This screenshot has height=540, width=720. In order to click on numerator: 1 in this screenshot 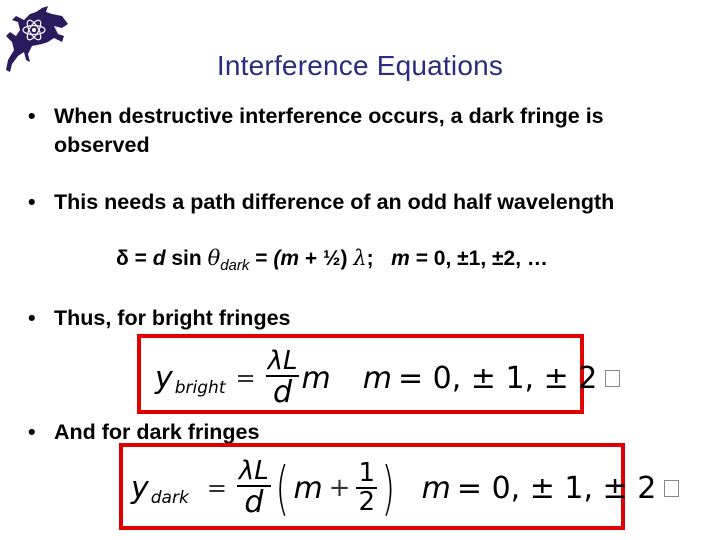, I will do `click(367, 473)`.